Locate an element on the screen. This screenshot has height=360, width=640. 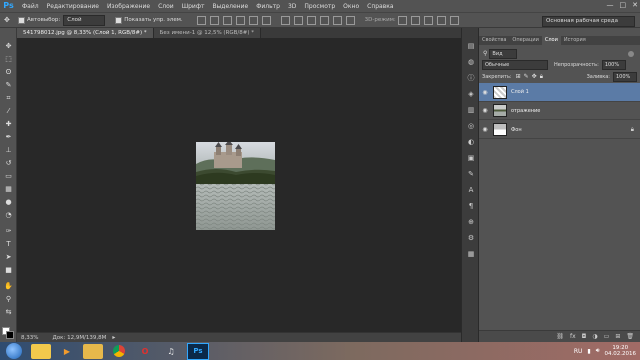
adjustments-panel-icon: ◐ is located at coordinates (471, 142).